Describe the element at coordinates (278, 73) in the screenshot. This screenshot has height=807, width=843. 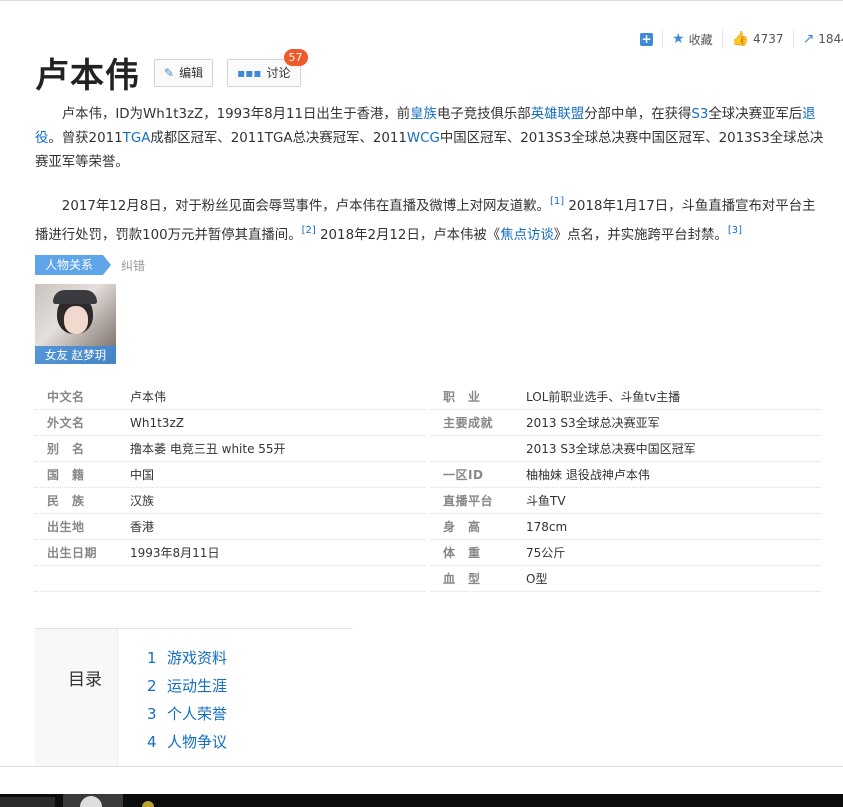
I see `discuss-label: 讨论` at that location.